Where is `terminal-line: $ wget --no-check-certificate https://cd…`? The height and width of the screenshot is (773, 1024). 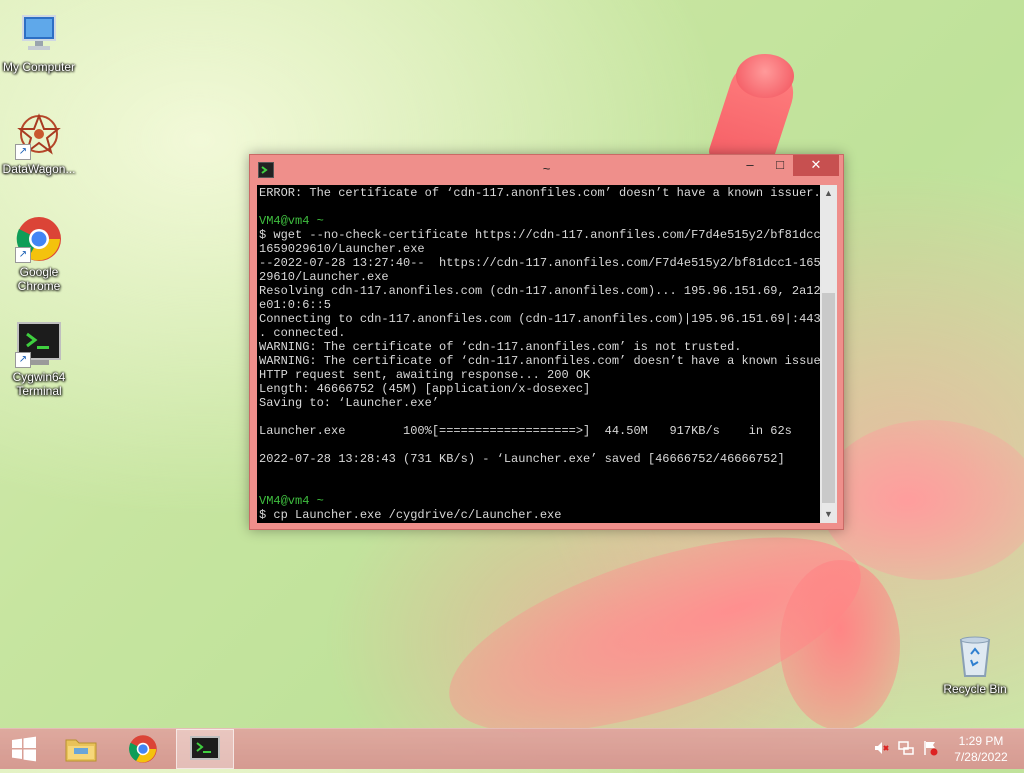
terminal-line: $ wget --no-check-certificate https://cd… is located at coordinates (547, 235).